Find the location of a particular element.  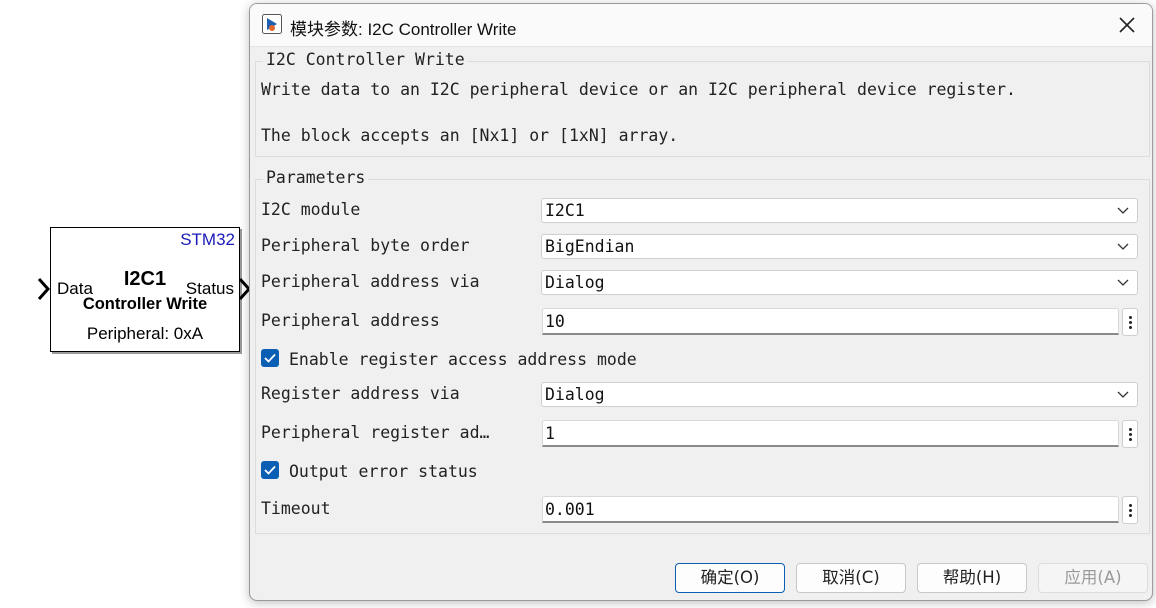

apply-button: 应用(A) is located at coordinates (1093, 578).